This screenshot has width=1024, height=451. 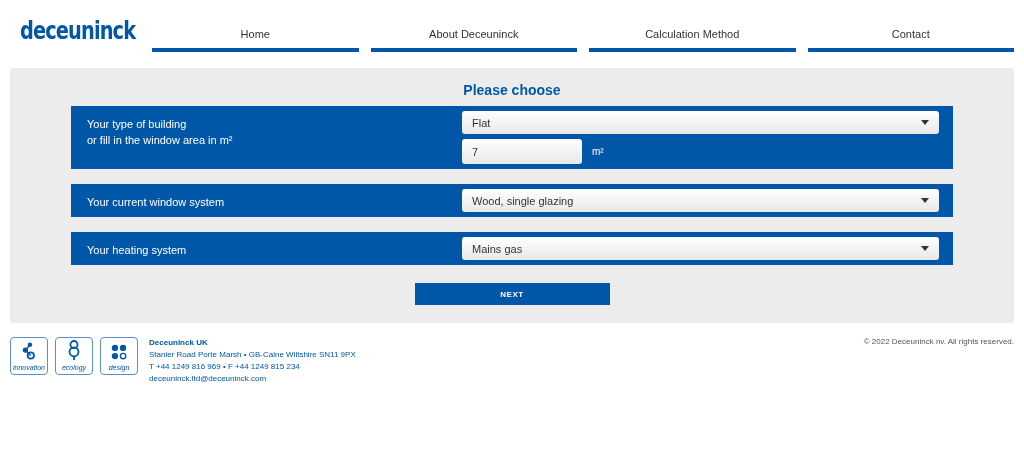 I want to click on phone-text: T +44 1249 816 969 • F +44 1249 815 234, so click(x=225, y=367).